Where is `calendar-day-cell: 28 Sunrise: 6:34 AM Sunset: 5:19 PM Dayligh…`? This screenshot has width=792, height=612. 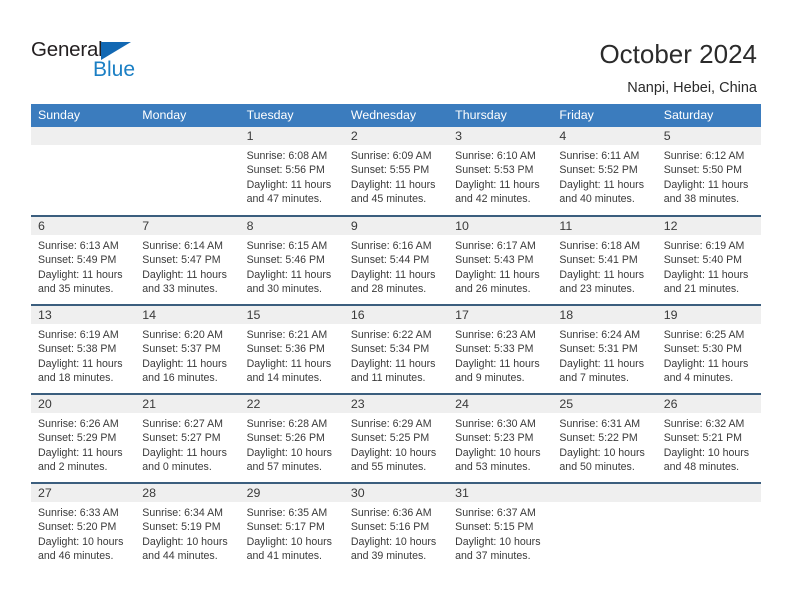 calendar-day-cell: 28 Sunrise: 6:34 AM Sunset: 5:19 PM Dayligh… is located at coordinates (187, 527).